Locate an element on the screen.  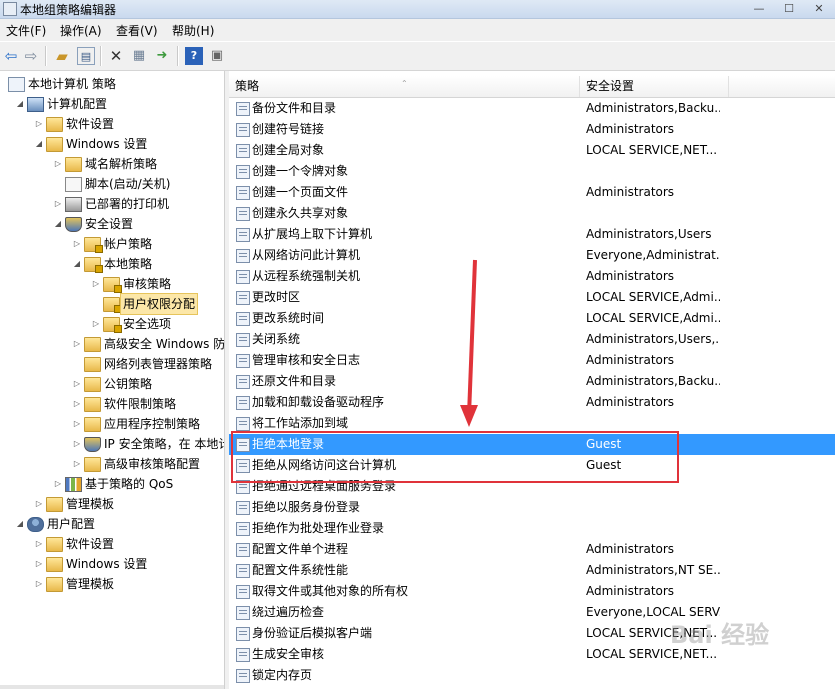
table-row: 创建一个页面文件 Administrators is located at coordinates (532, 192).